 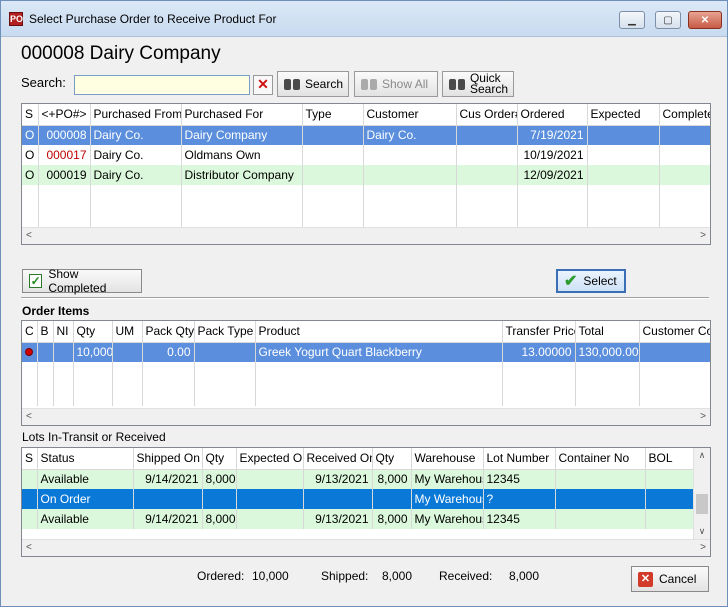 I want to click on cell-ni, so click(x=63, y=352).